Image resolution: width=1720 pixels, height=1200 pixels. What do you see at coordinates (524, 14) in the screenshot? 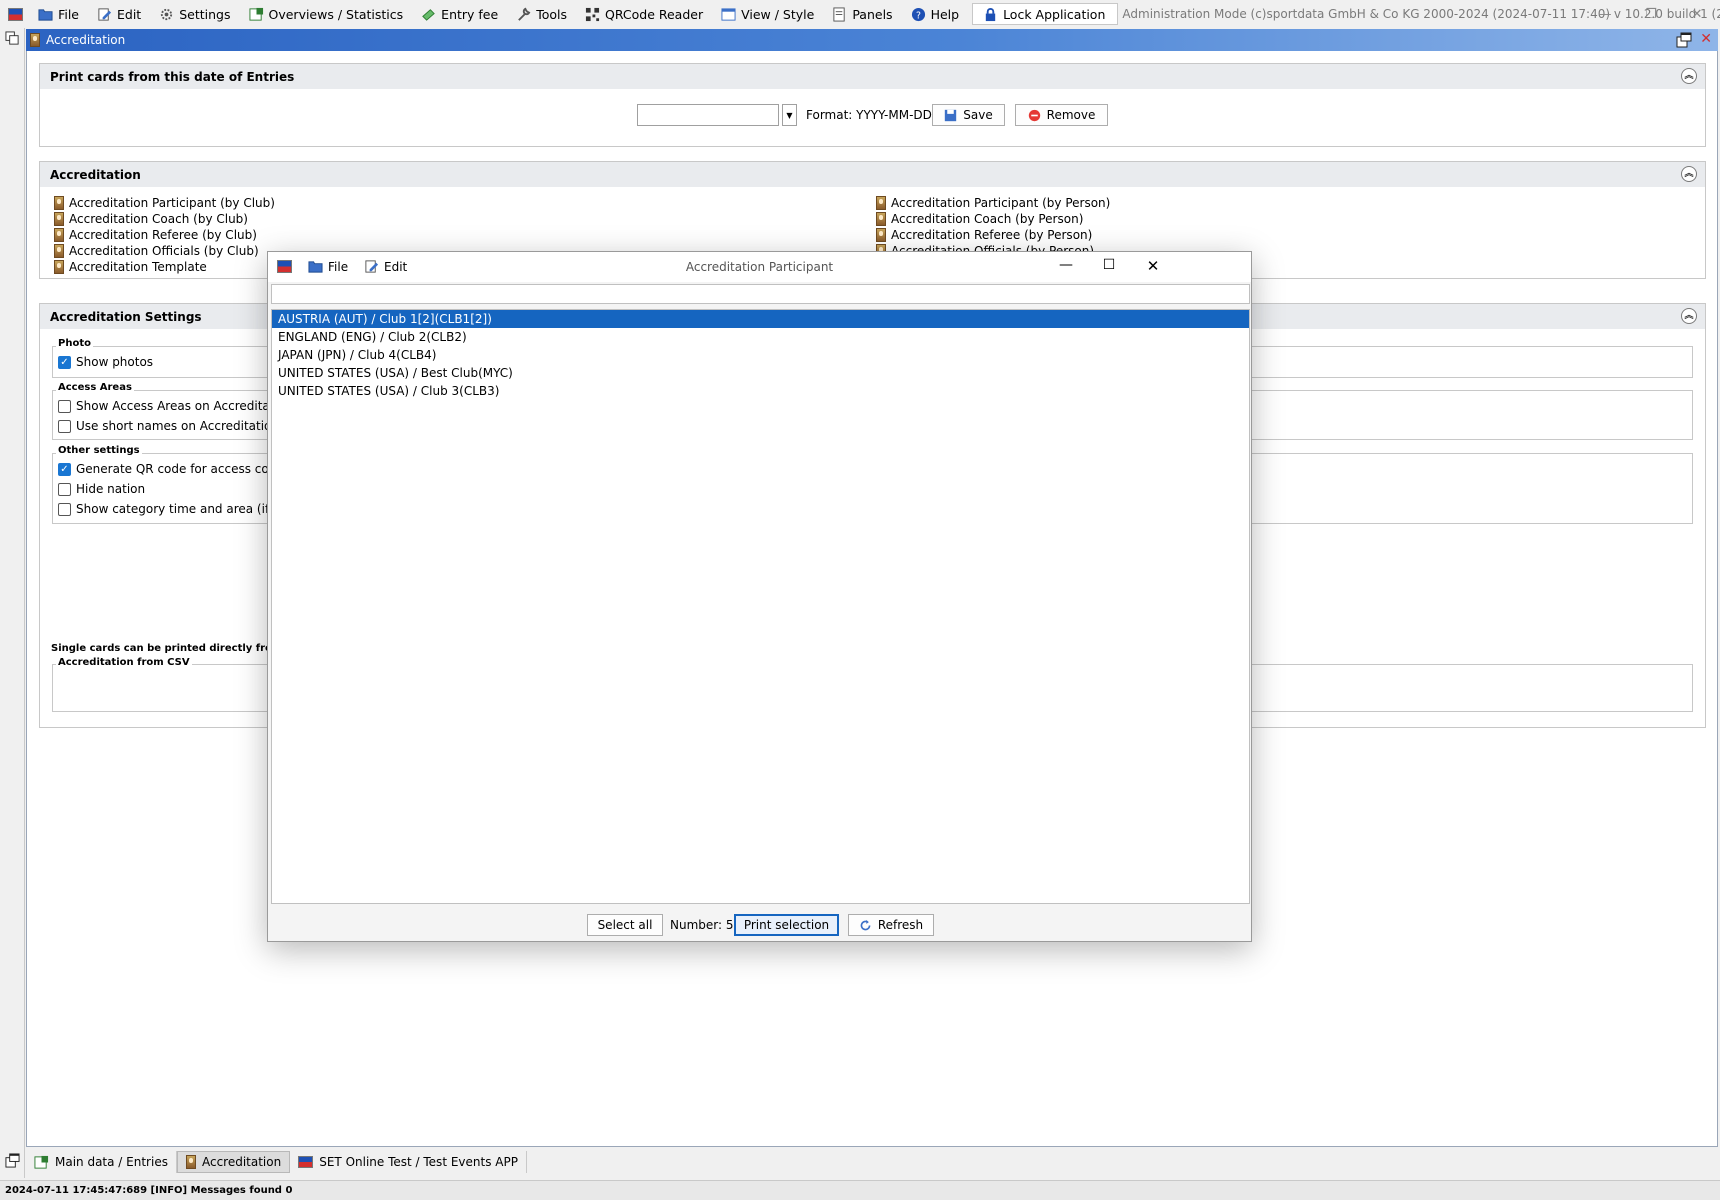
I see `wrench-icon` at bounding box center [524, 14].